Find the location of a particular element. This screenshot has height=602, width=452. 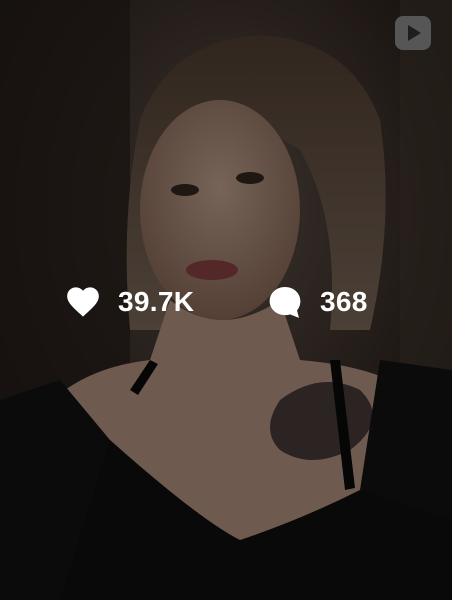

reel-play-icon is located at coordinates (413, 33).